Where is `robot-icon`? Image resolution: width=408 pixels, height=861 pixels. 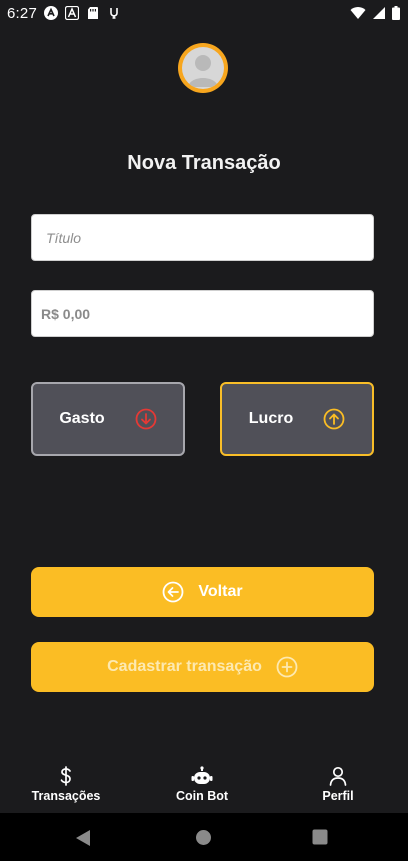 robot-icon is located at coordinates (202, 775).